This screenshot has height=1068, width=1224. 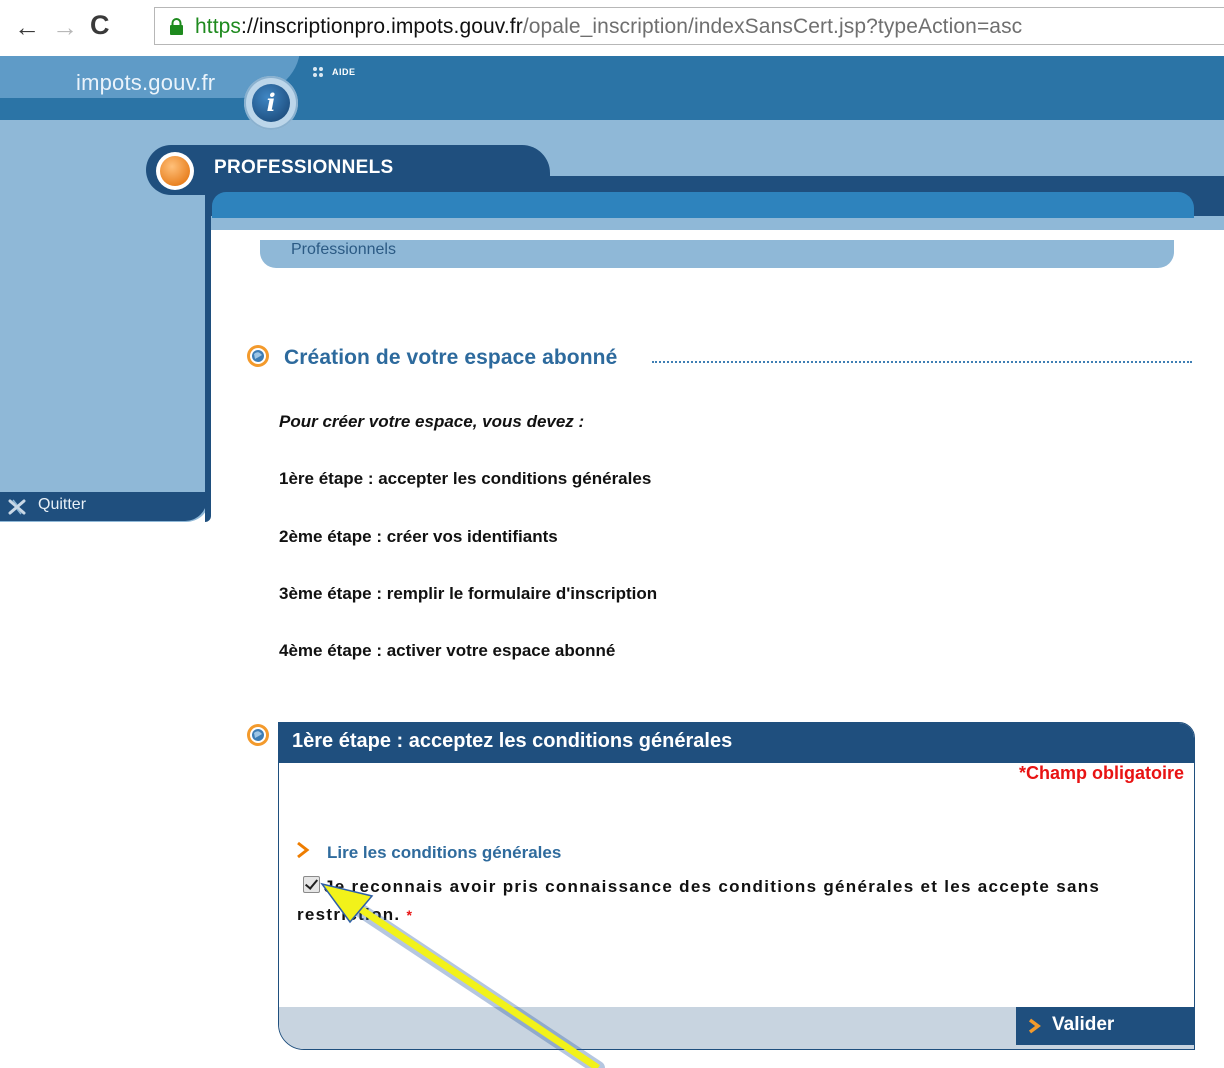 I want to click on step-item-2: 2ème étape : créer vos identifiants, so click(x=418, y=536).